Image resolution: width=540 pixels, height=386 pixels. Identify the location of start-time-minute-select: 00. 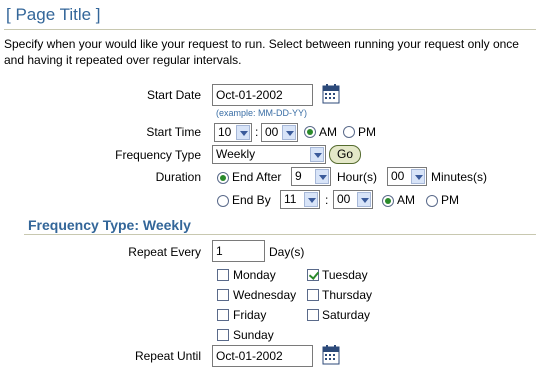
(279, 132).